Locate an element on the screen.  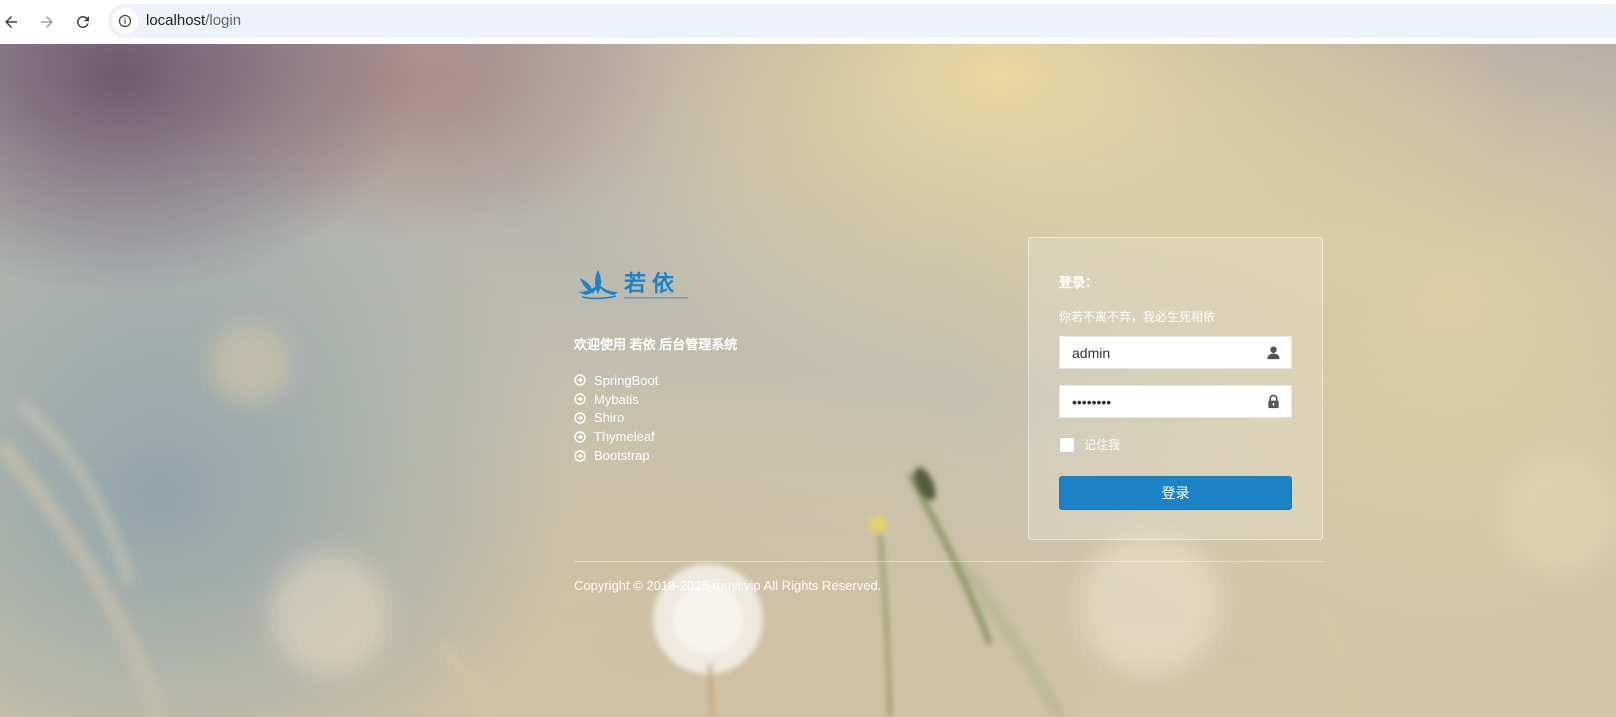
login-form: 登录： 你若不离不弃，我必生死相依 记住我 登录 is located at coordinates (1175, 388).